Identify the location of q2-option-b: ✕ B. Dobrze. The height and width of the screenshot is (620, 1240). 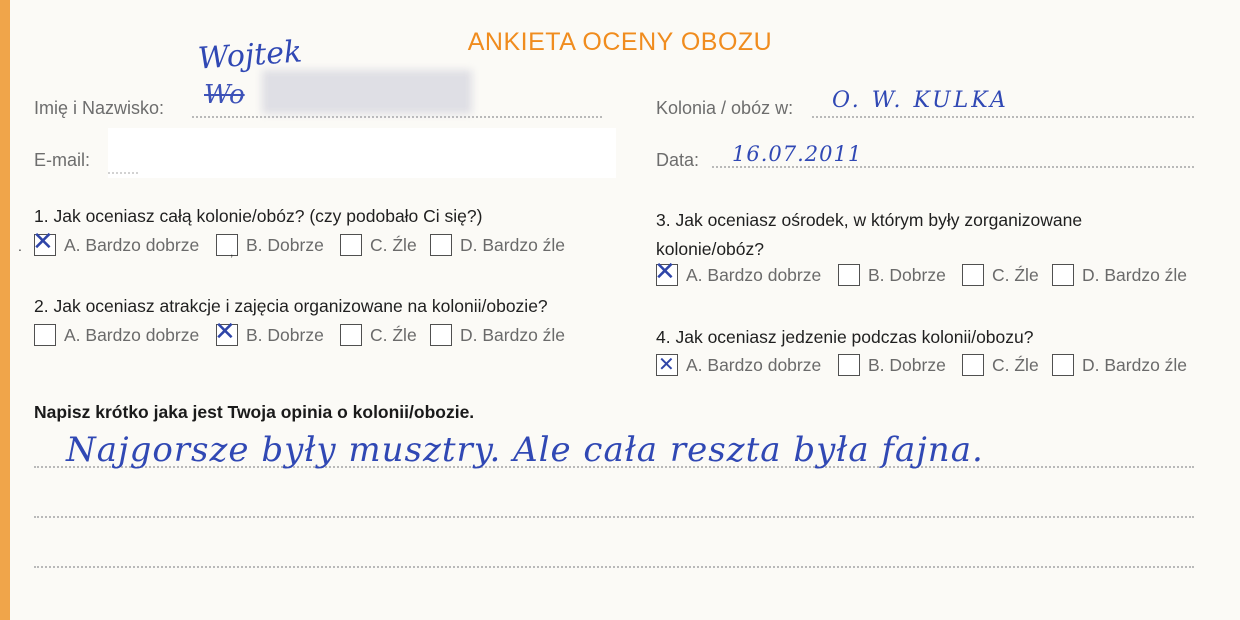
(269, 332).